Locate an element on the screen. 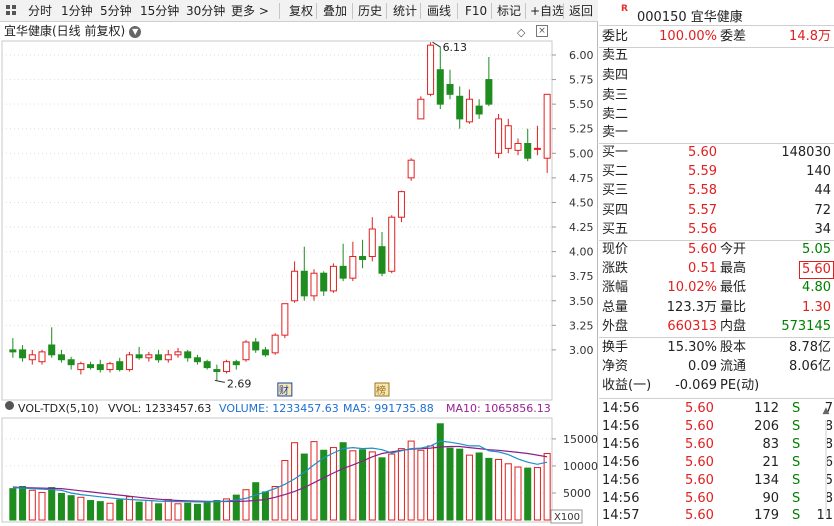 The image size is (834, 526). tick-volume: 134 is located at coordinates (766, 480).